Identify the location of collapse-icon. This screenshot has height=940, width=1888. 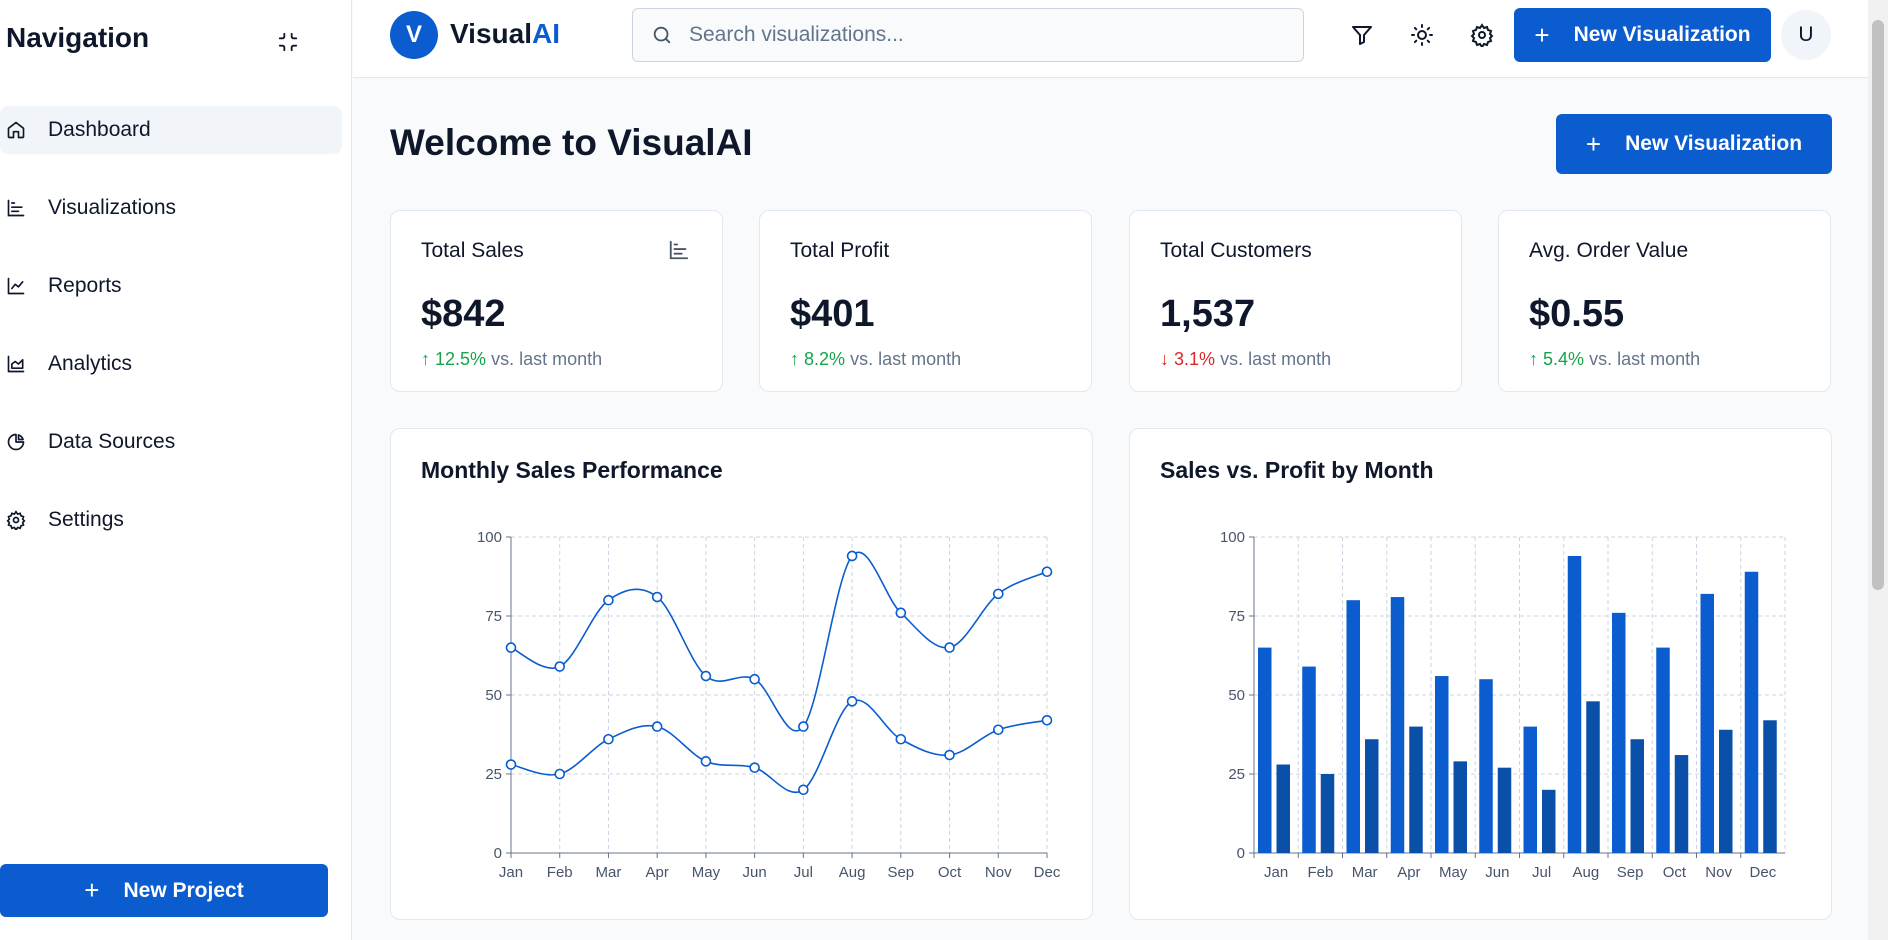
(288, 42).